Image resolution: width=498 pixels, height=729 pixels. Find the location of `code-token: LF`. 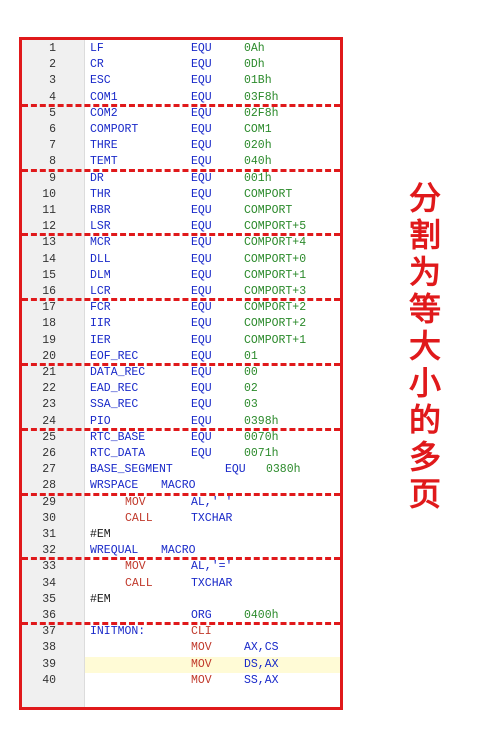

code-token: LF is located at coordinates (97, 48).